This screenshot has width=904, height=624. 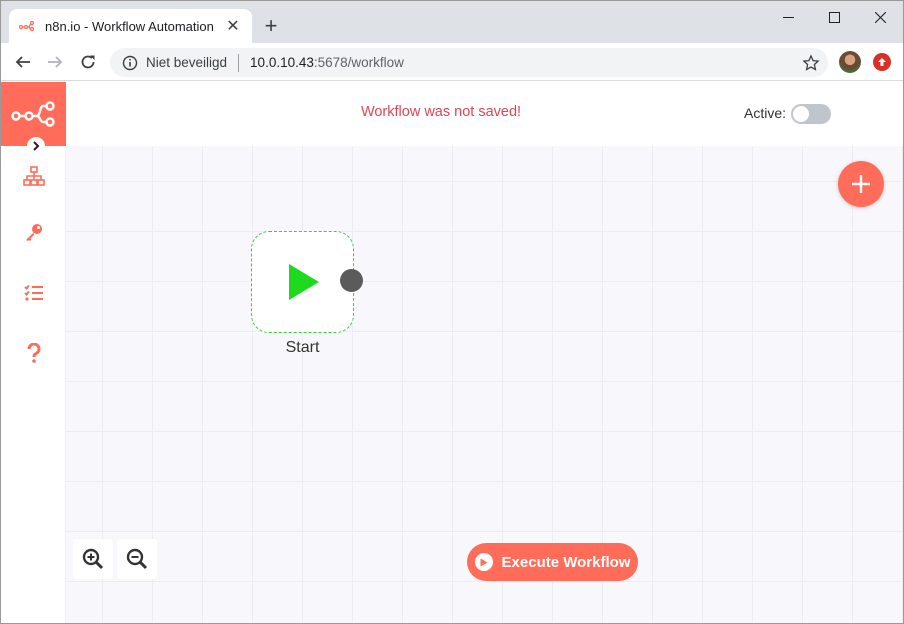 I want to click on sidebar-item-help, so click(x=34, y=353).